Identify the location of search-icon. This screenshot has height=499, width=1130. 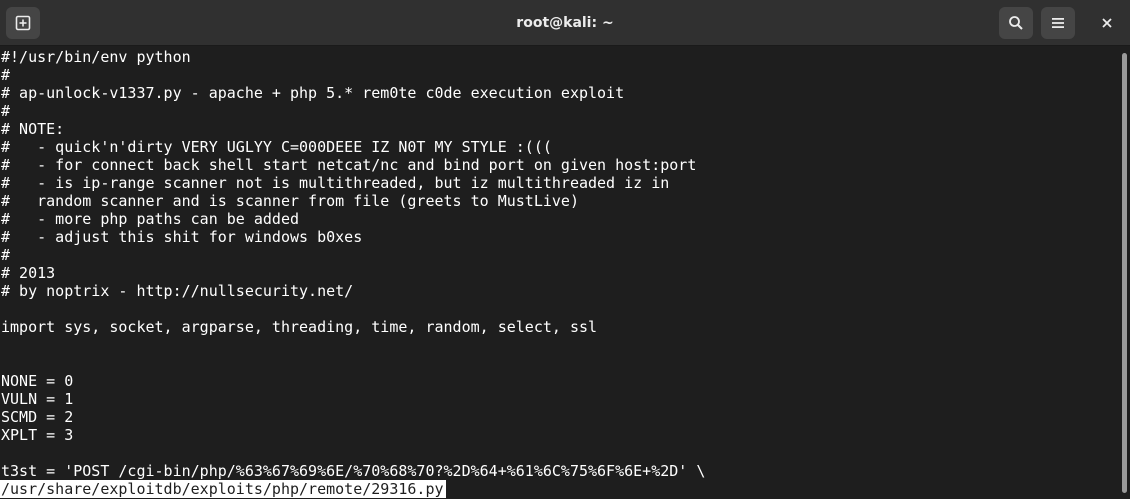
(1016, 23).